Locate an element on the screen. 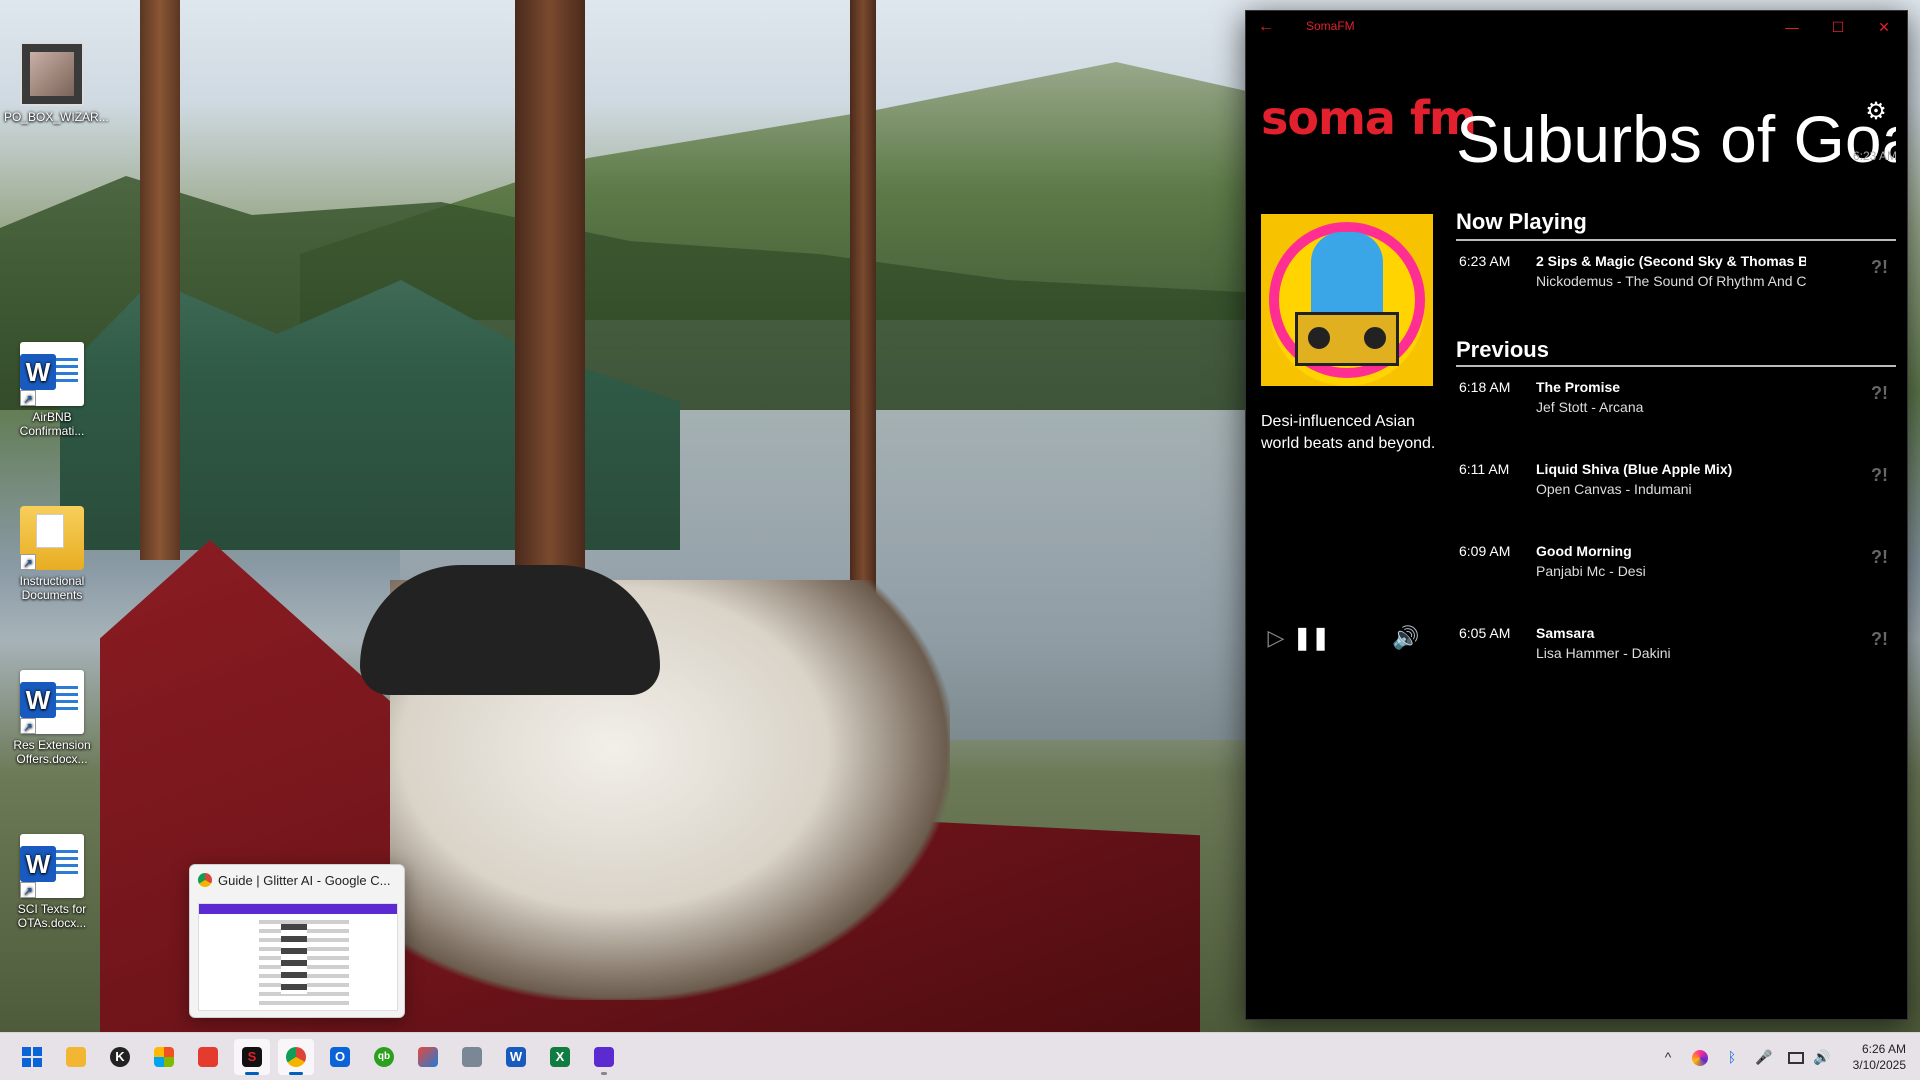  microphone-icon: 🎤 is located at coordinates (1764, 1056).